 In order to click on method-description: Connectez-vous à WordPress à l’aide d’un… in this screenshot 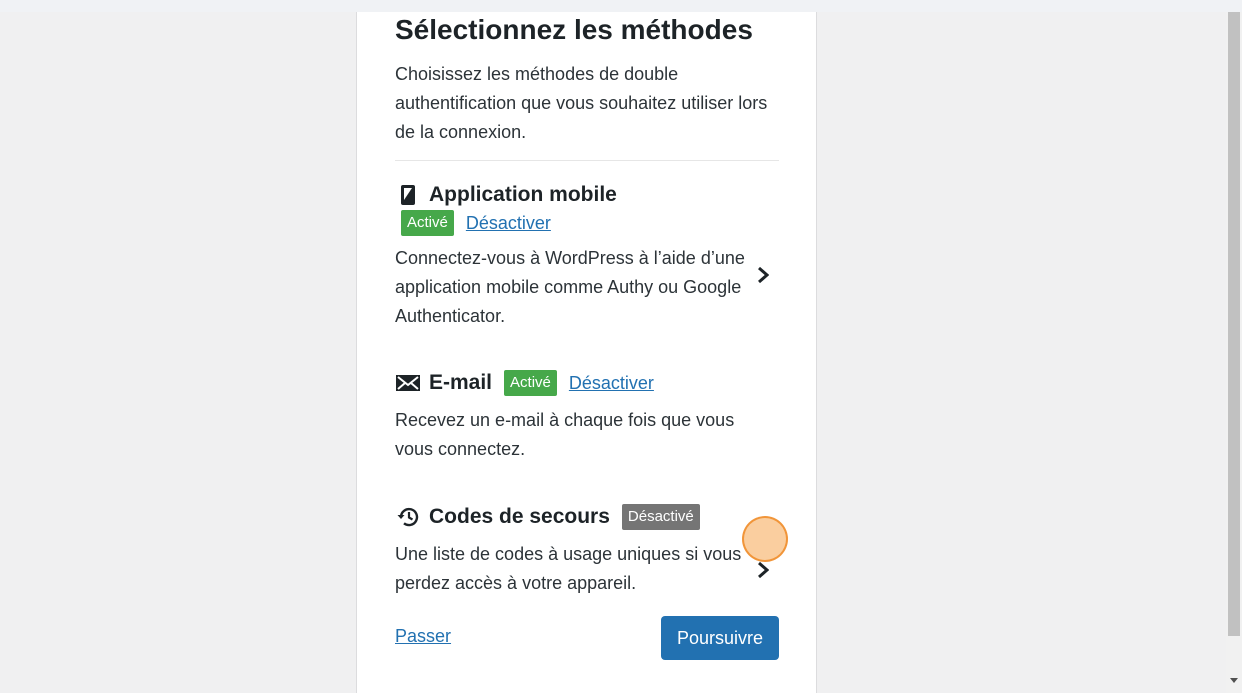, I will do `click(570, 287)`.